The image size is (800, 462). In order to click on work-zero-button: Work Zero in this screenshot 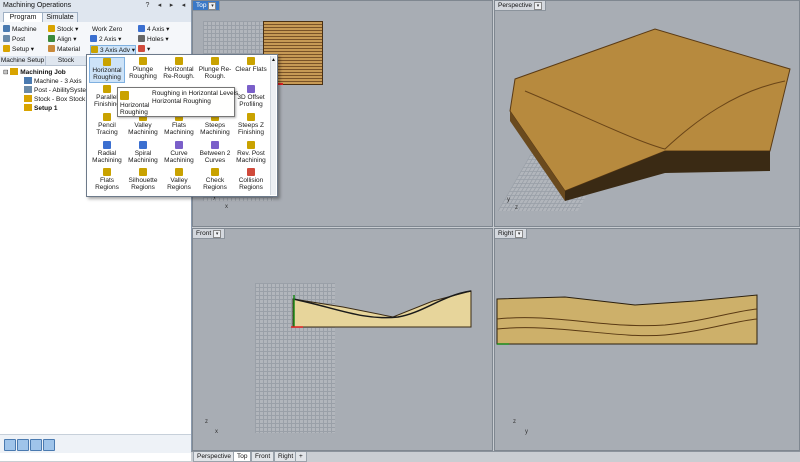, I will do `click(107, 29)`.